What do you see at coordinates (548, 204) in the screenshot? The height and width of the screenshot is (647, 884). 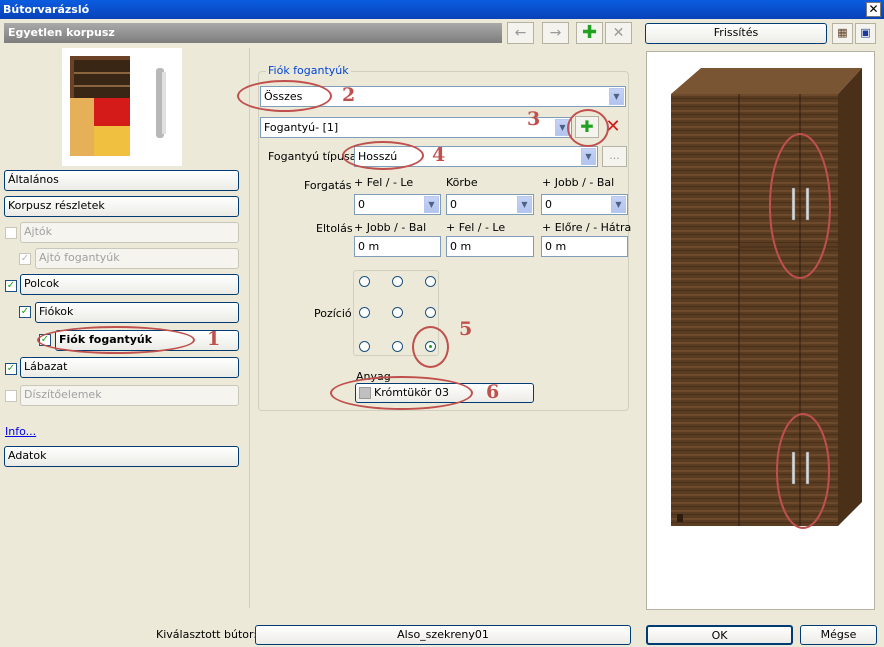 I see `rotation-rightleft-value: 0` at bounding box center [548, 204].